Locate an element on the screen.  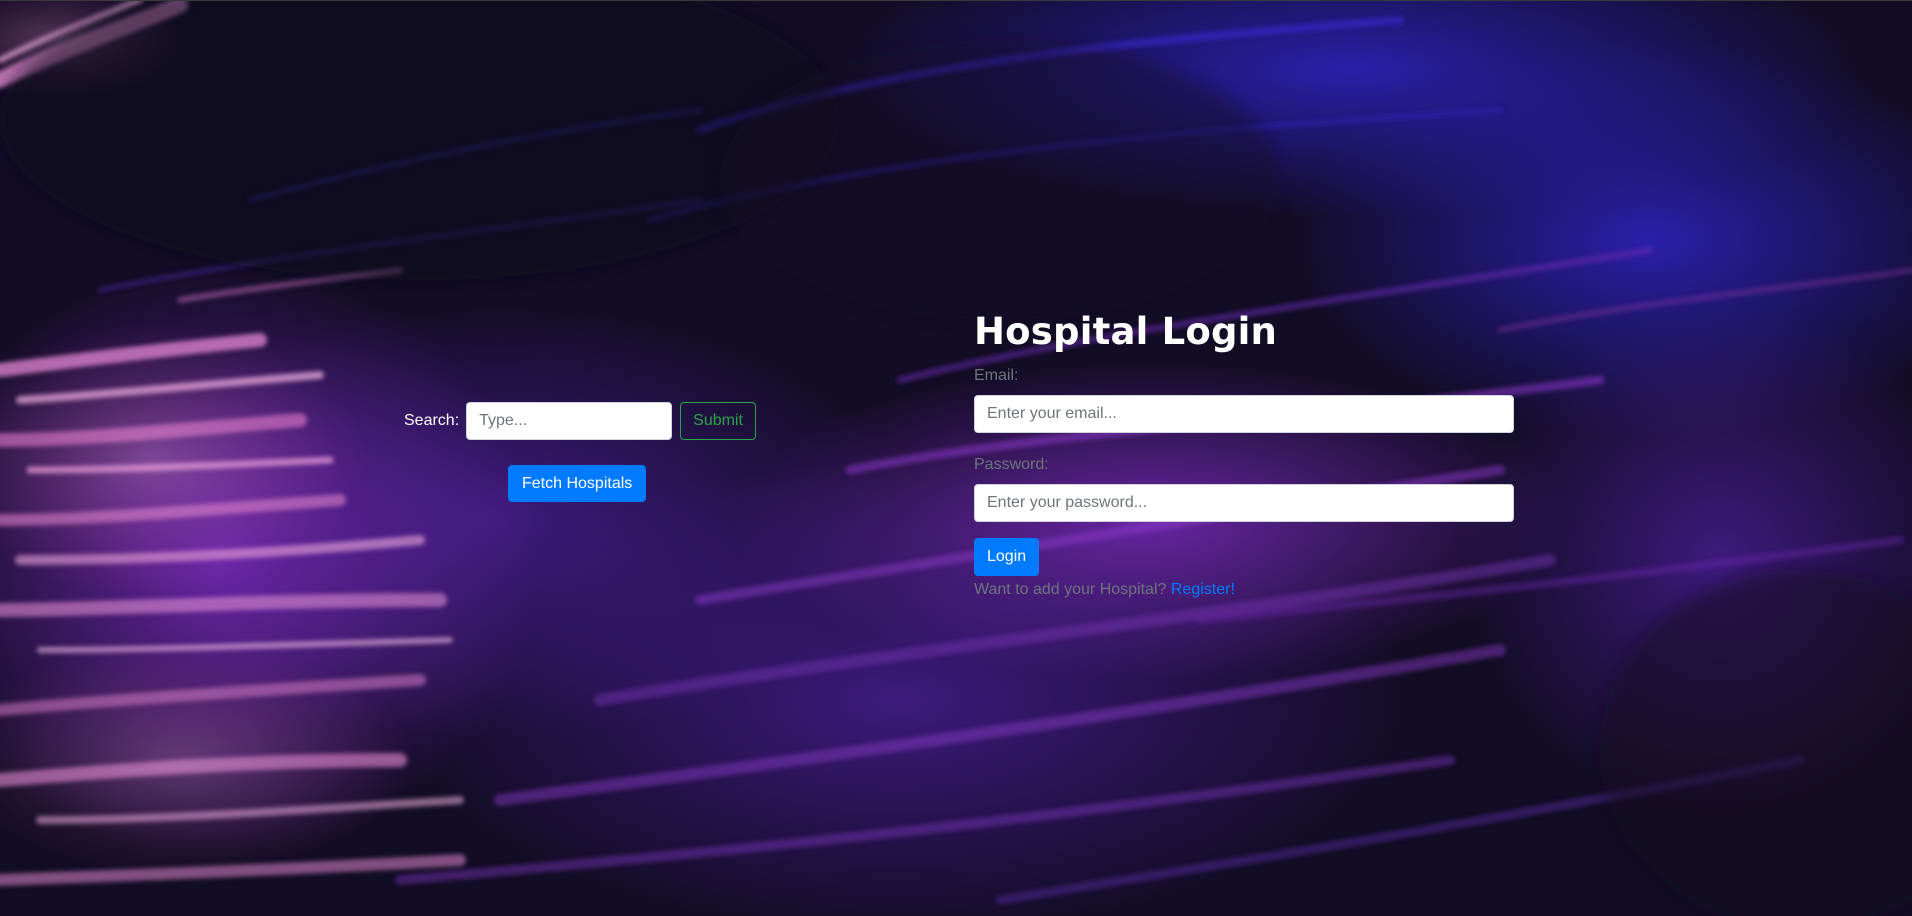
search-input is located at coordinates (569, 421).